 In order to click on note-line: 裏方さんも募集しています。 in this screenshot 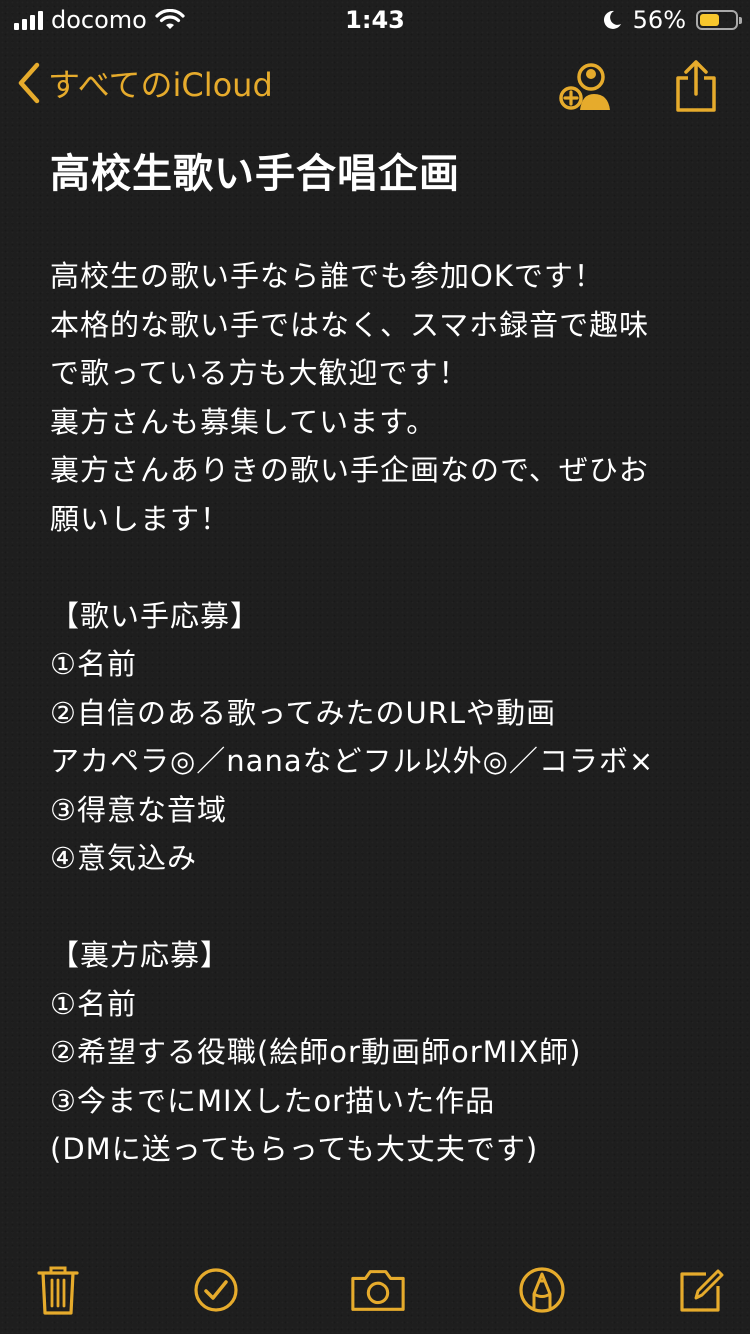, I will do `click(243, 421)`.